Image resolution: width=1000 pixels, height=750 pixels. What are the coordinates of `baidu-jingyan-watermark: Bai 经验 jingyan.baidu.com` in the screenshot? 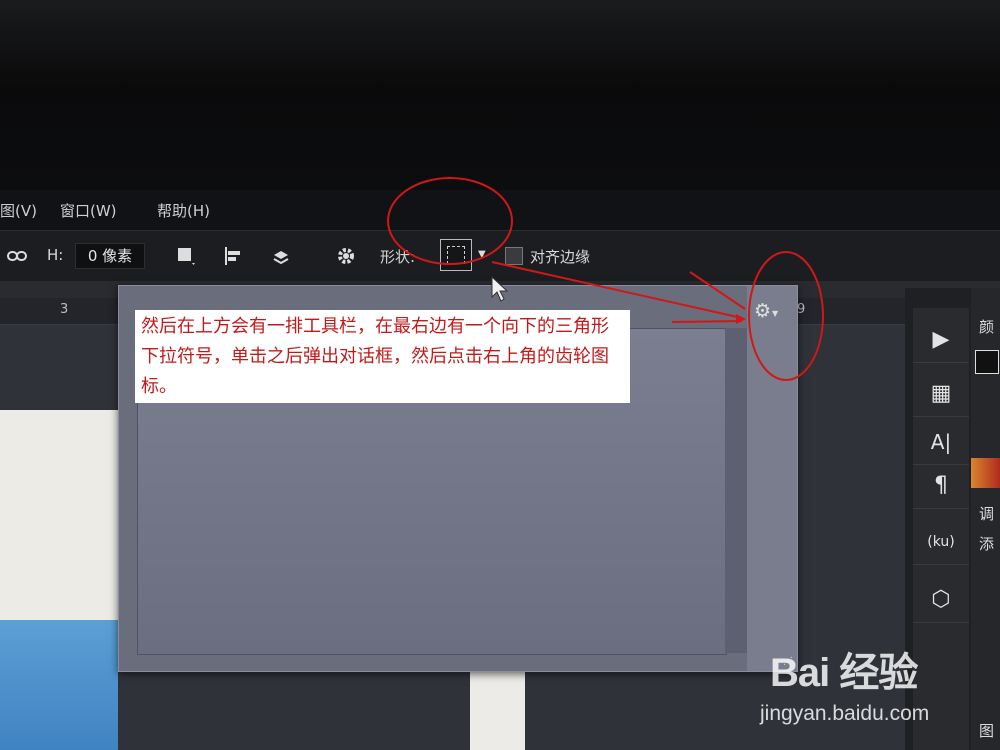 It's located at (844, 682).